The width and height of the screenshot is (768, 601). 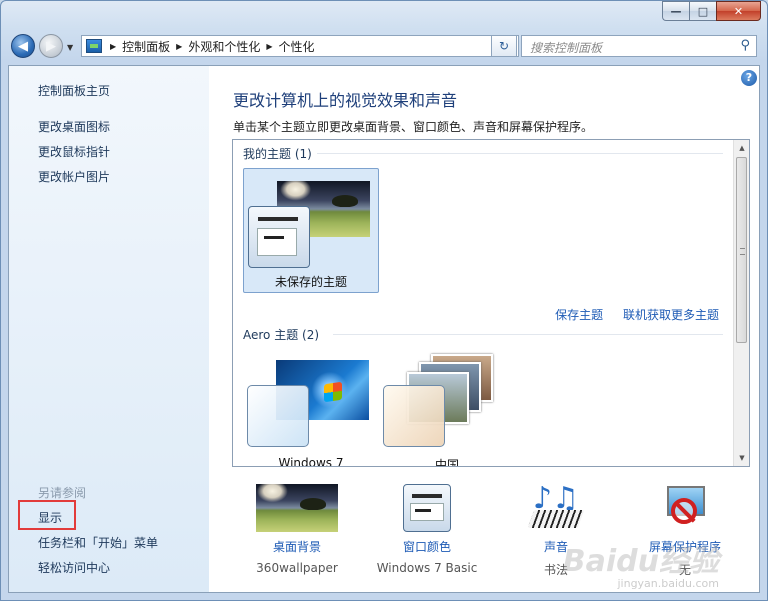 I want to click on scroll-thumb, so click(x=741, y=250).